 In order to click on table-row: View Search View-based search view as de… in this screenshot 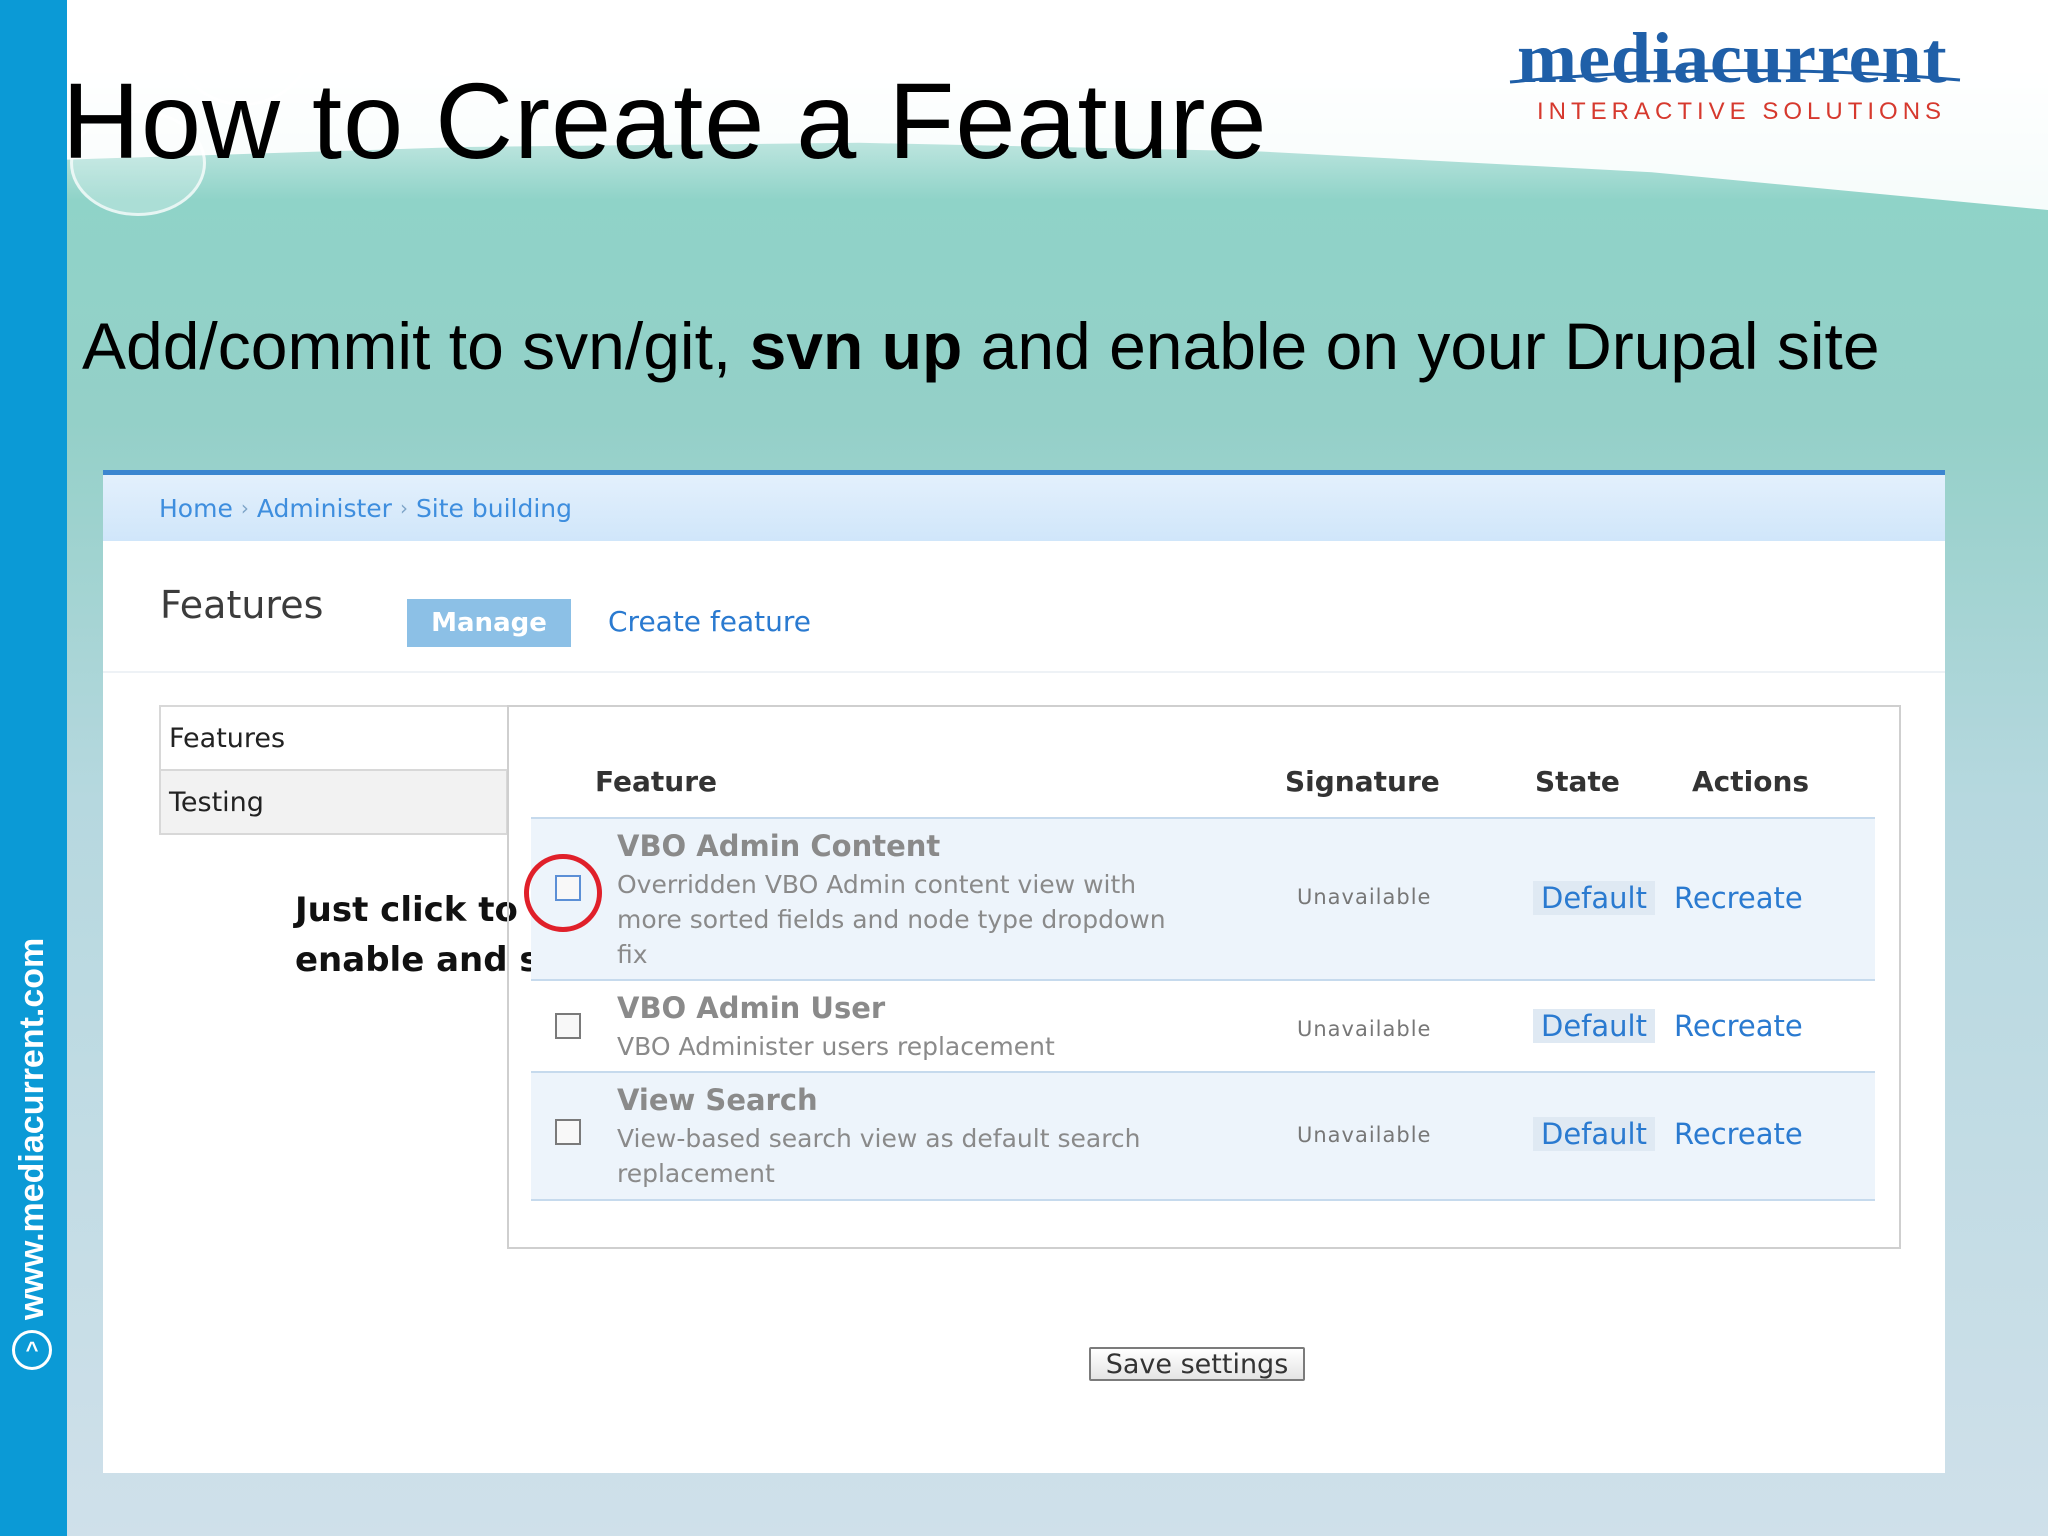, I will do `click(1203, 1136)`.